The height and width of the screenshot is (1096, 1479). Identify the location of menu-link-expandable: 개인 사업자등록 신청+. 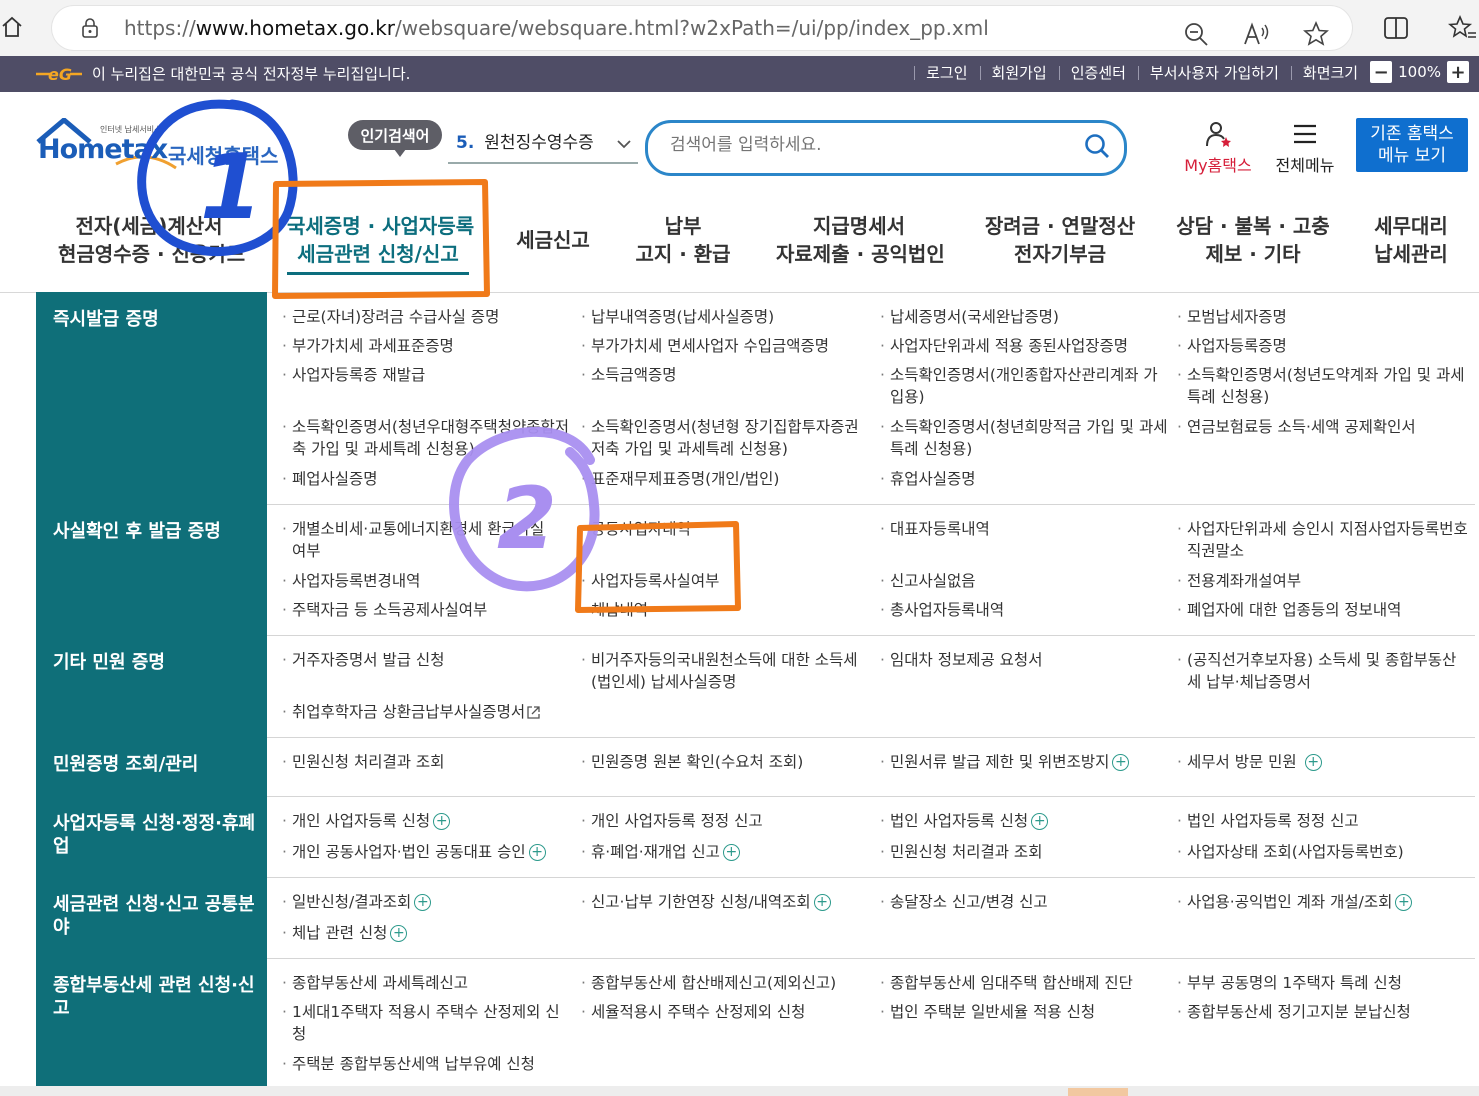
(432, 821).